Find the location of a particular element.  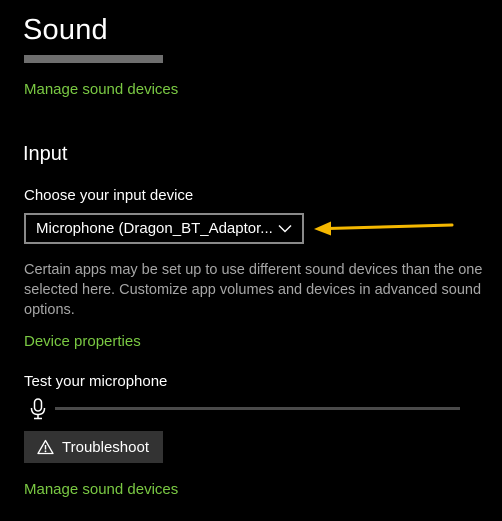

troubleshoot-button: Troubleshoot is located at coordinates (93, 447).